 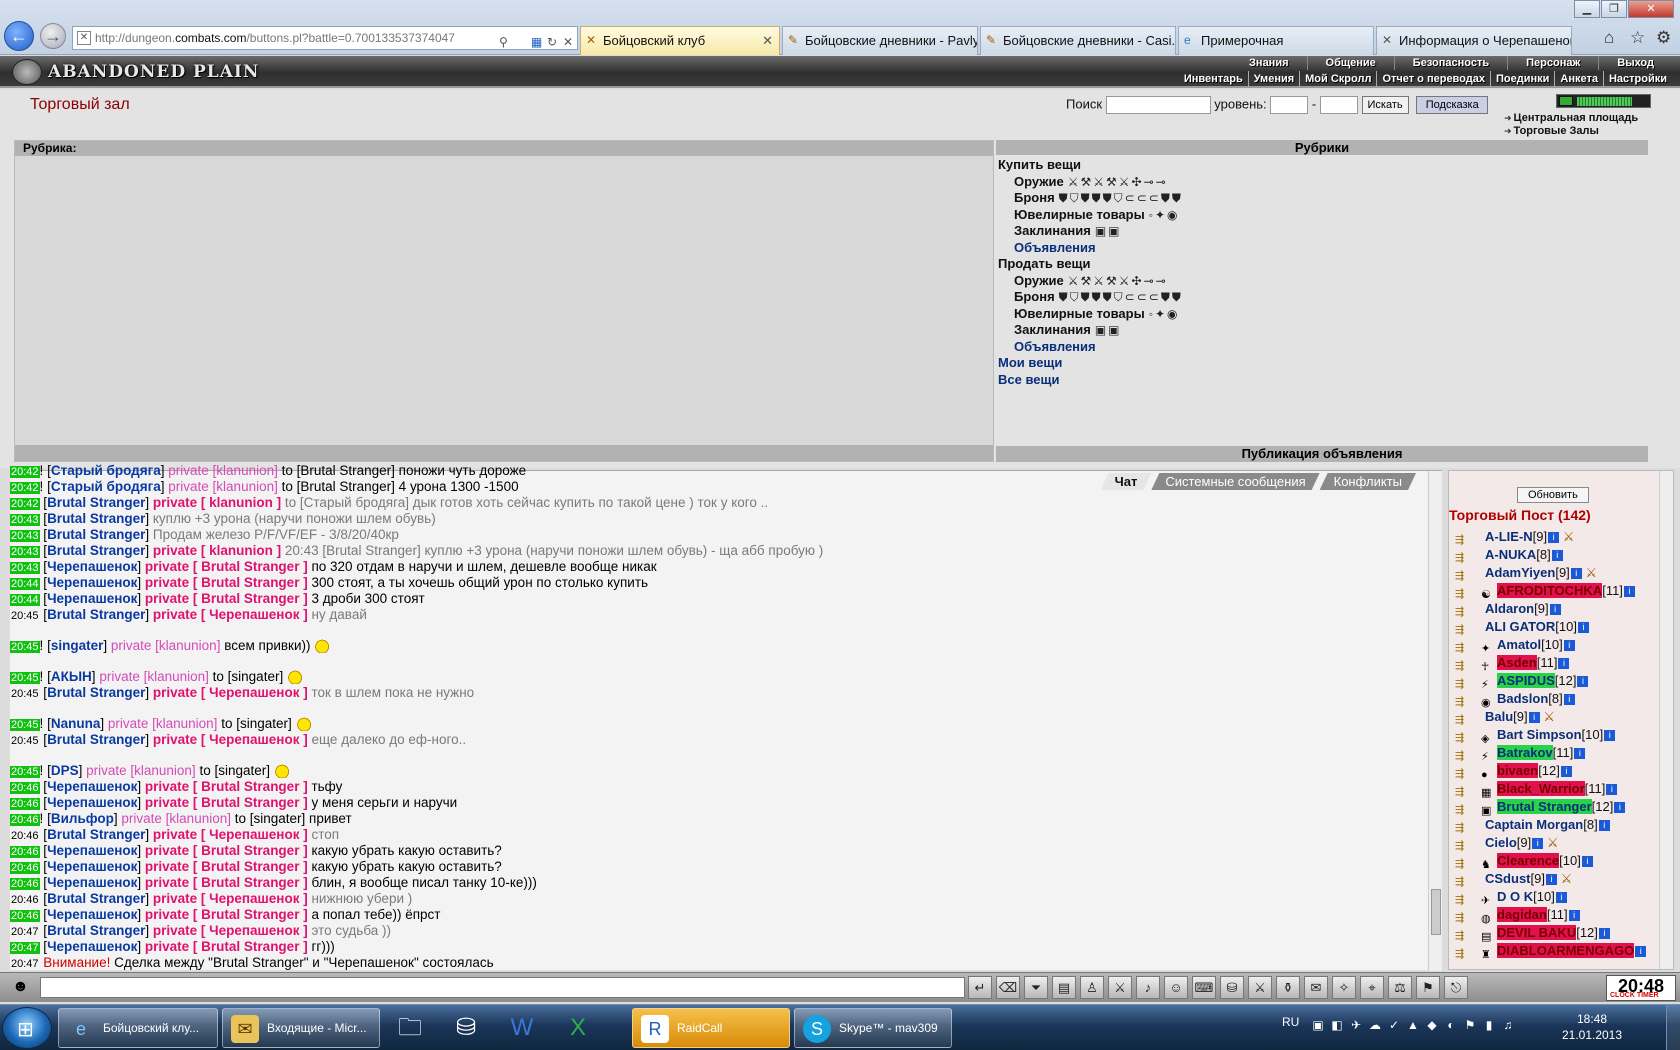 What do you see at coordinates (1470, 1025) in the screenshot?
I see `tray-app-icon: ⚑` at bounding box center [1470, 1025].